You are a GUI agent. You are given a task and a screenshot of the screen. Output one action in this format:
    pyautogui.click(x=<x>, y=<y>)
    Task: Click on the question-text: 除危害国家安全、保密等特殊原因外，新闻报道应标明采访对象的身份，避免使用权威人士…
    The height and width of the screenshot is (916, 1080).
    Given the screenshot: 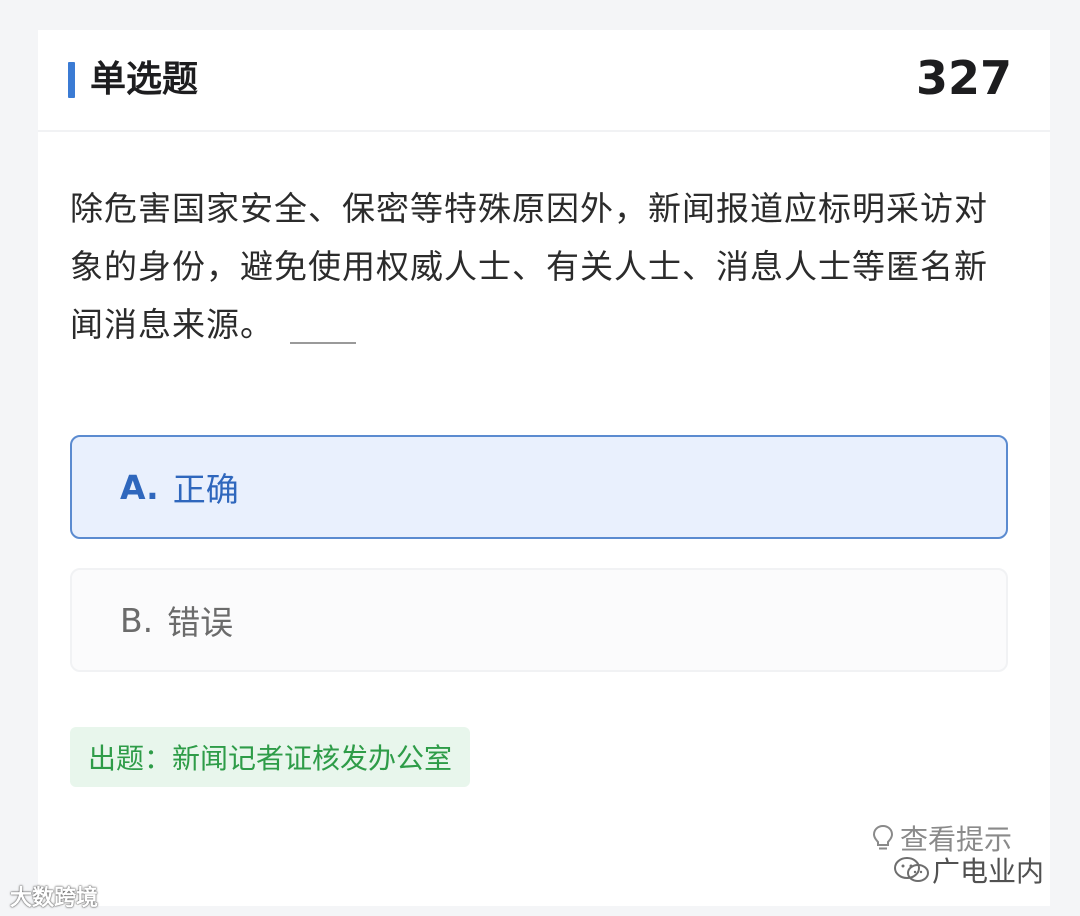 What is the action you would take?
    pyautogui.click(x=529, y=266)
    